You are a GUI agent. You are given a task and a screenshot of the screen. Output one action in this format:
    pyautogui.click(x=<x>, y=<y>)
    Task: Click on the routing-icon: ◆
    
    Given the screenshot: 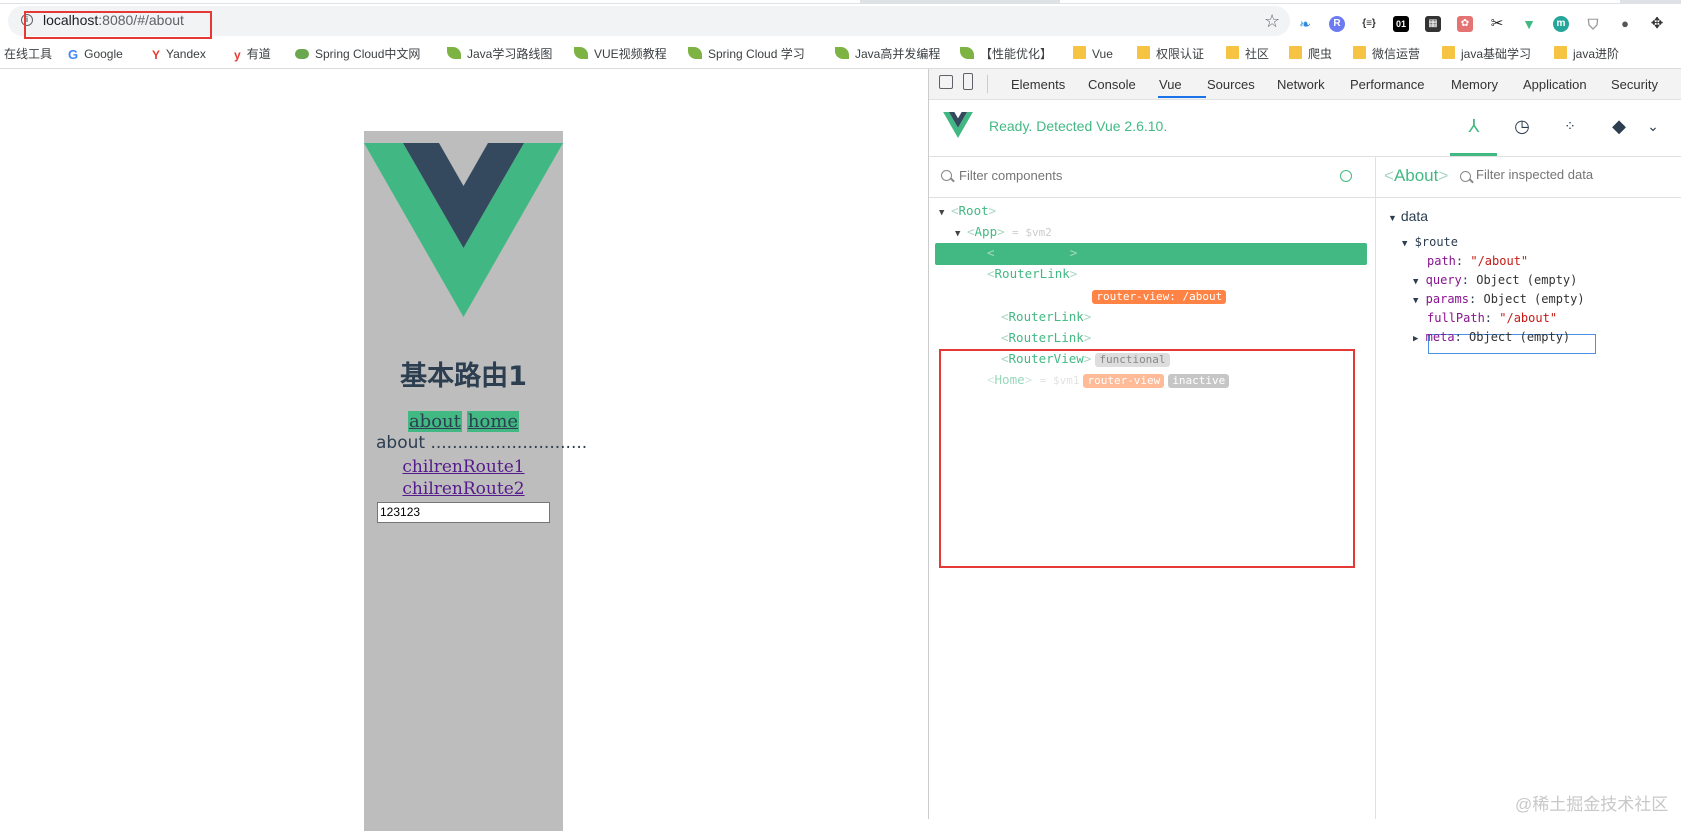 What is the action you would take?
    pyautogui.click(x=1619, y=126)
    